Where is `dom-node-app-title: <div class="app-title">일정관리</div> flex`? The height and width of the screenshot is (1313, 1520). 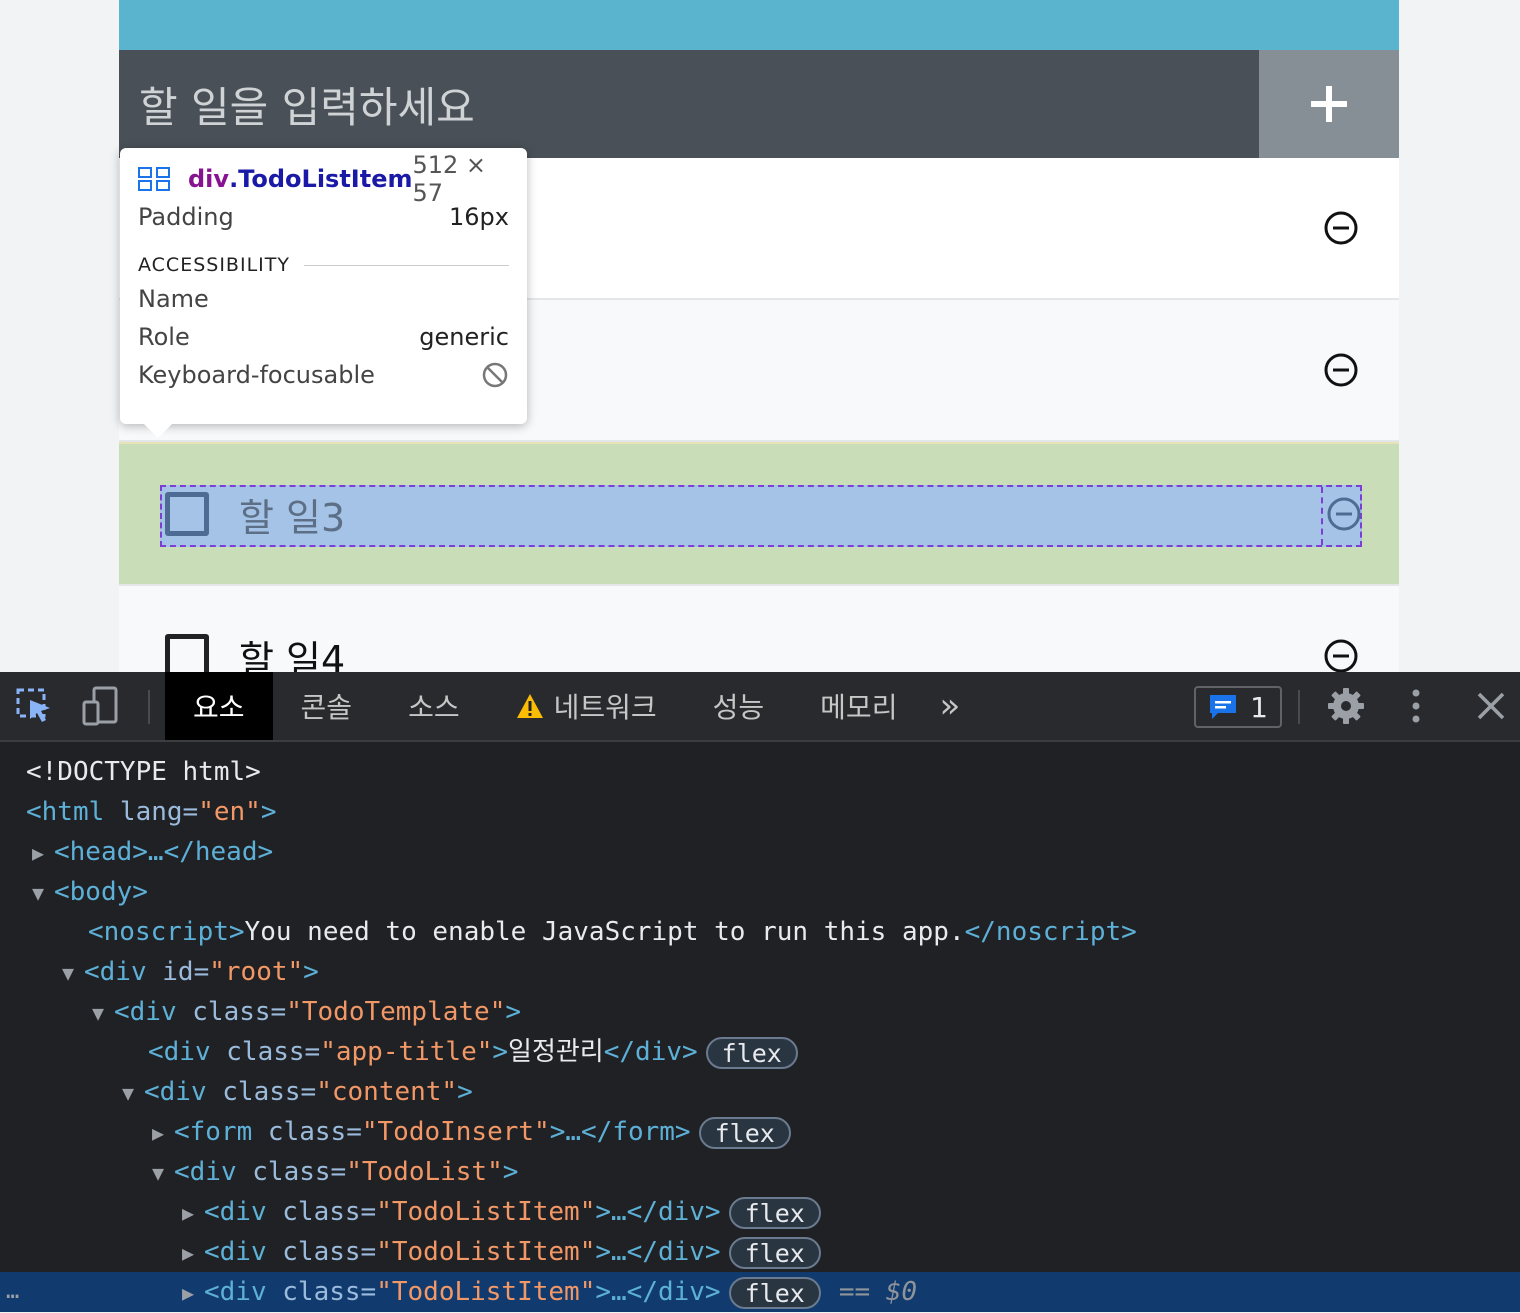
dom-node-app-title: <div class="app-title">일정관리</div> flex is located at coordinates (760, 1052).